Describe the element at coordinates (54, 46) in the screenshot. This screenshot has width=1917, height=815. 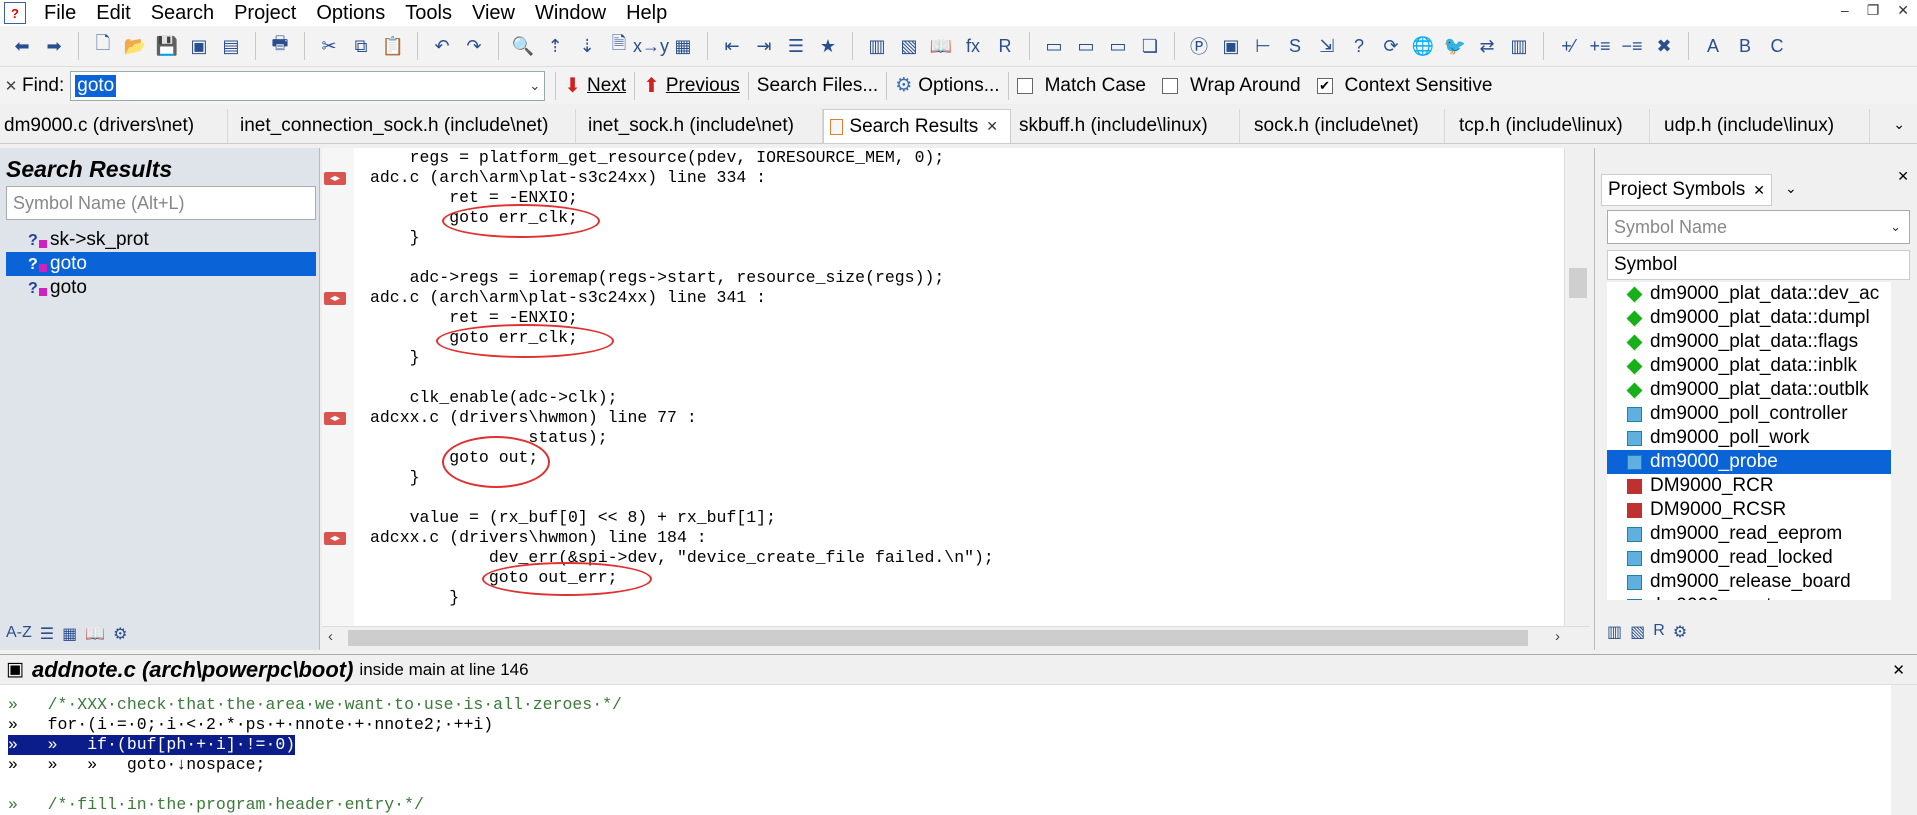
I see `forward-icon: ➡` at that location.